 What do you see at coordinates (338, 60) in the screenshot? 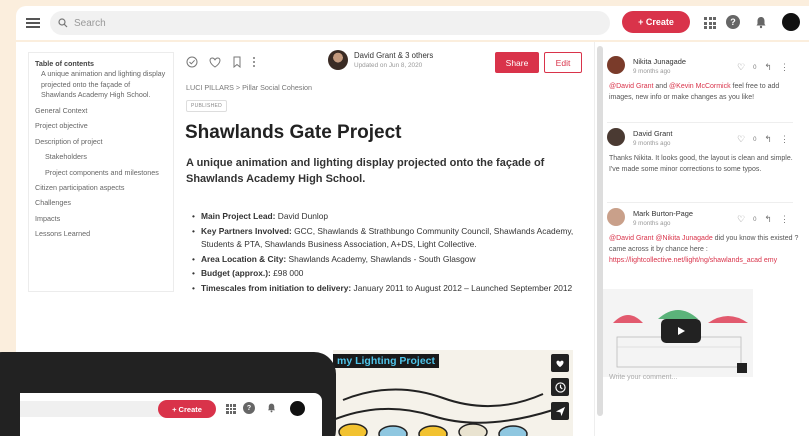
I see `author-avatar` at bounding box center [338, 60].